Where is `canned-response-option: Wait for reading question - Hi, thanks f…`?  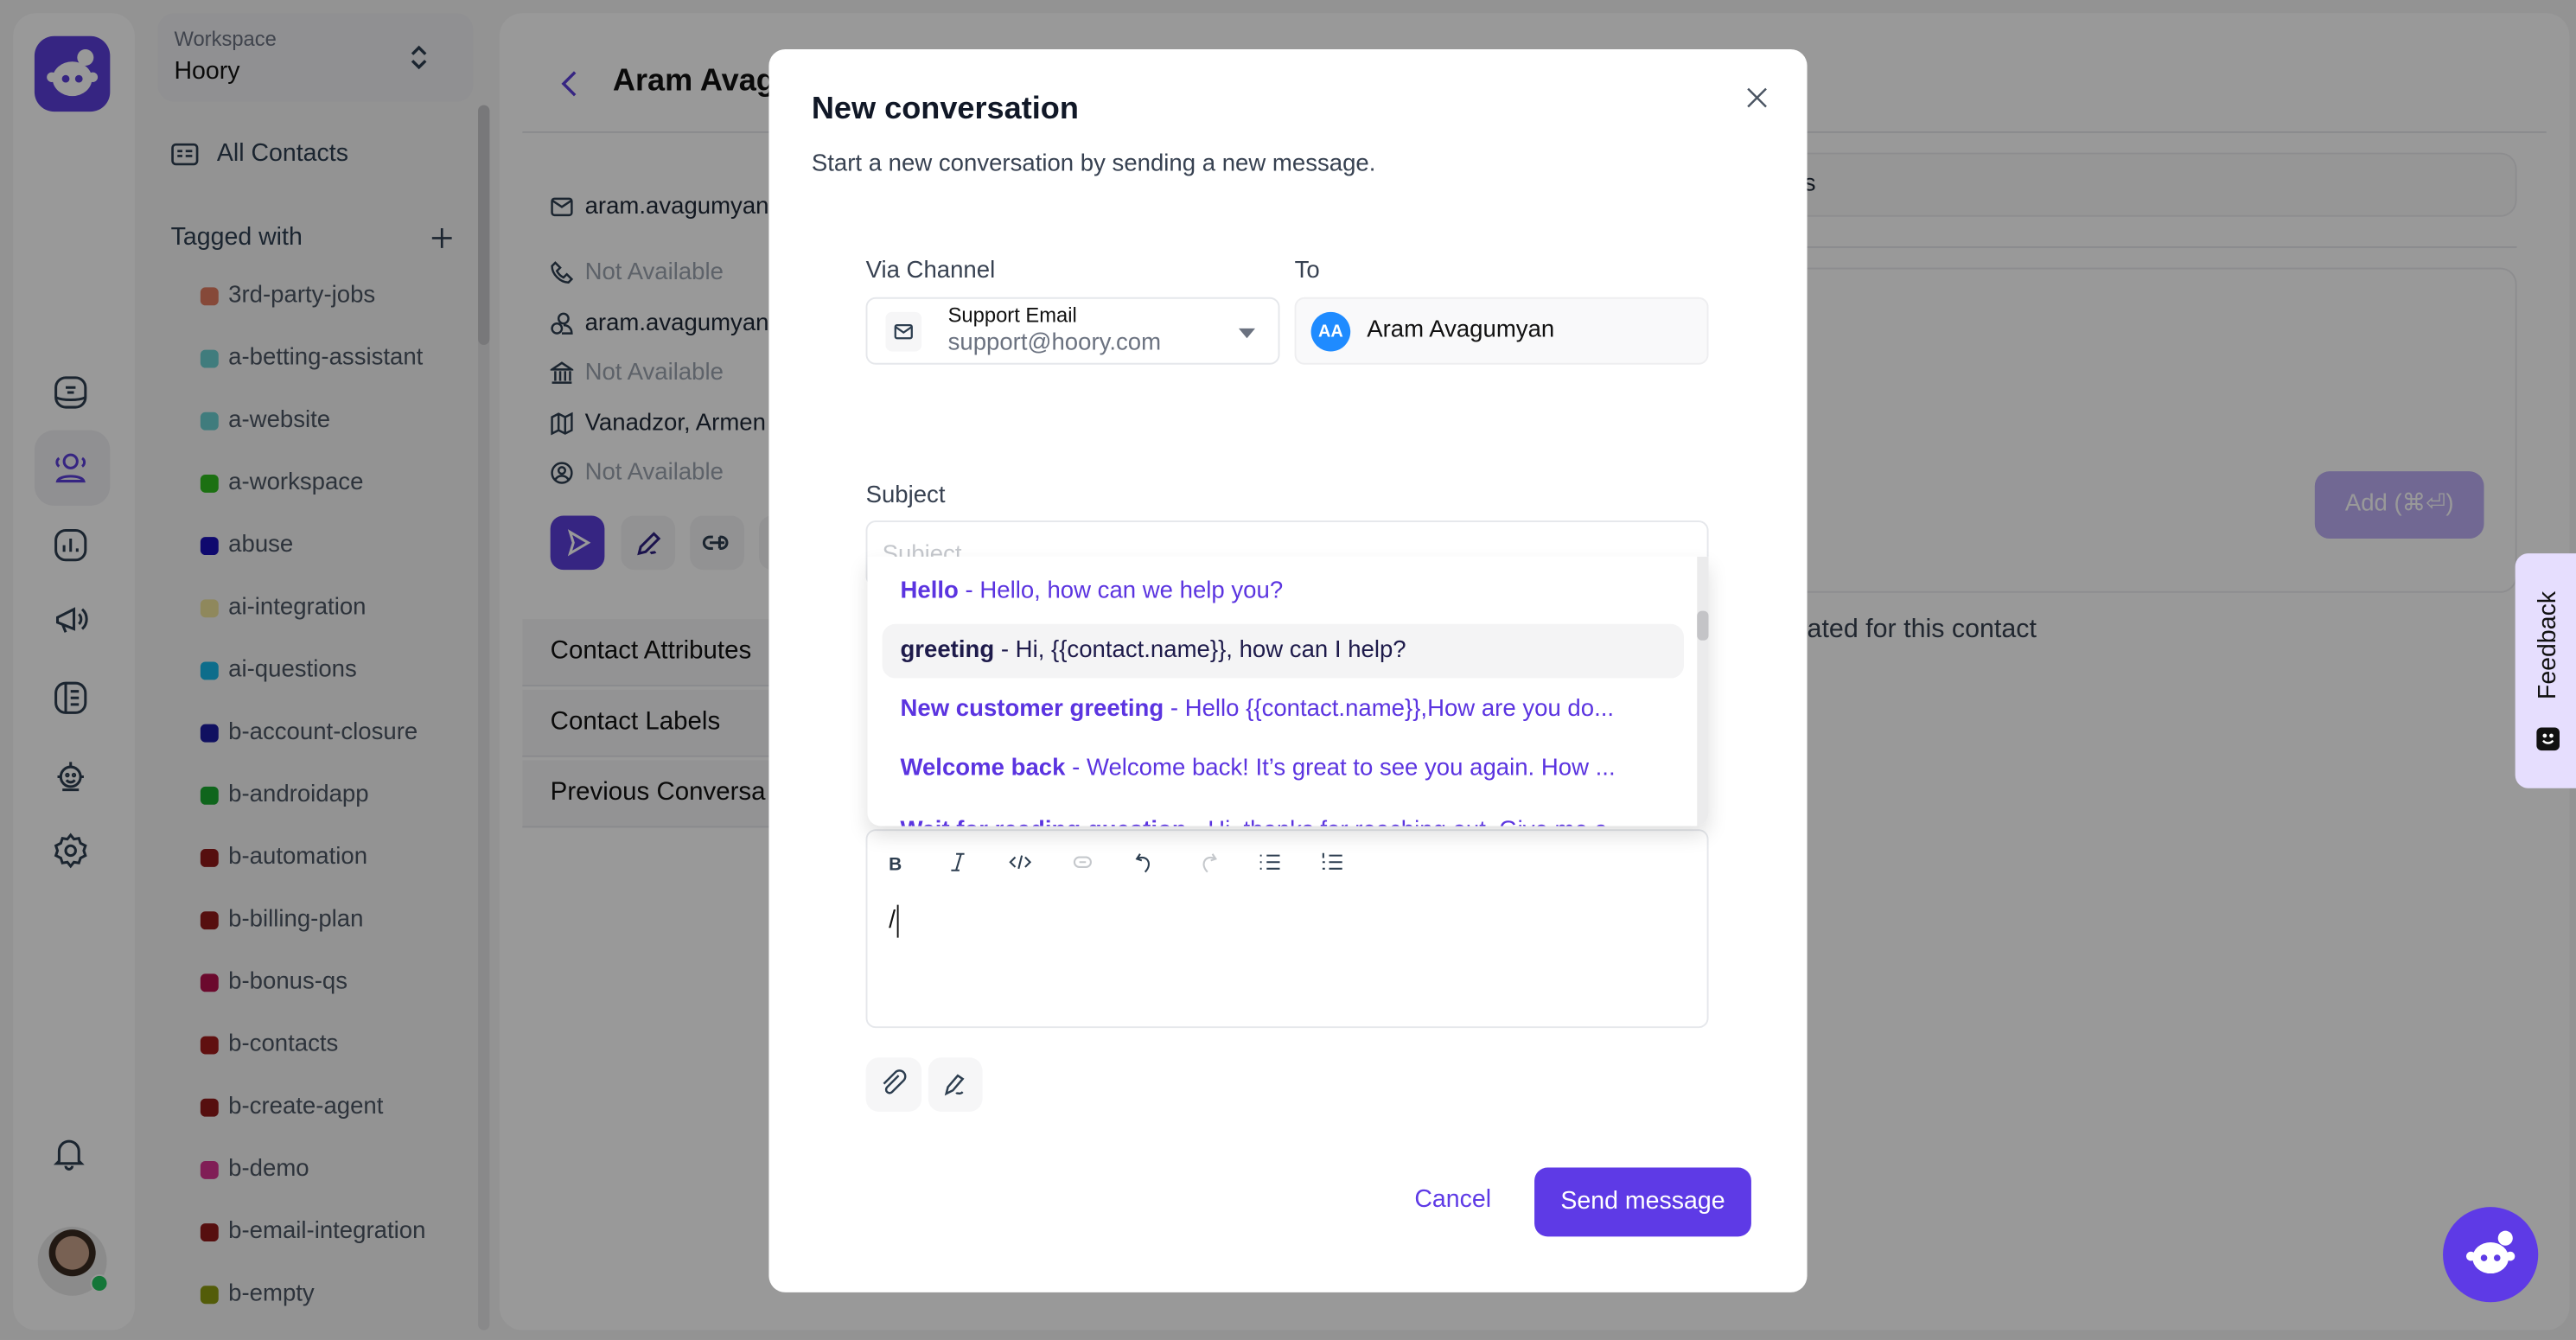
canned-response-option: Wait for reading question - Hi, thanks f… is located at coordinates (1263, 820).